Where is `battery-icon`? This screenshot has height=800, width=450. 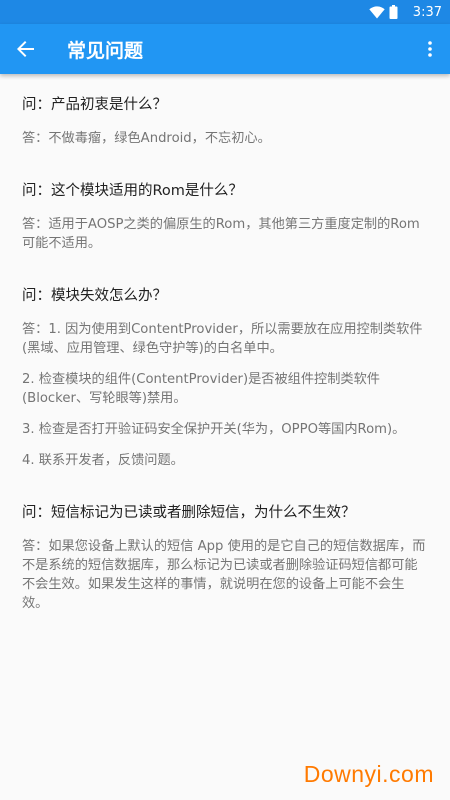 battery-icon is located at coordinates (397, 12).